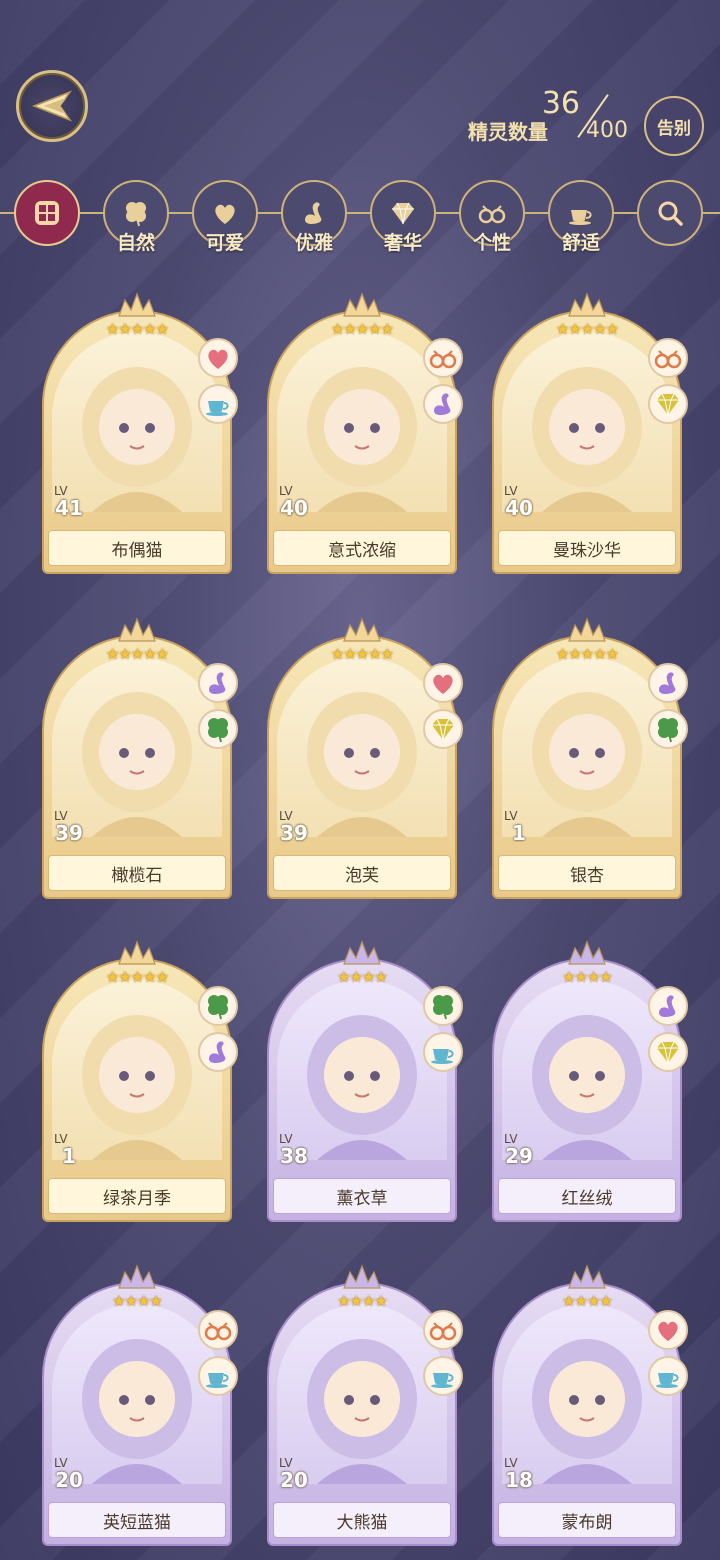 This screenshot has height=1560, width=720. What do you see at coordinates (587, 548) in the screenshot?
I see `card-name: 曼珠沙华` at bounding box center [587, 548].